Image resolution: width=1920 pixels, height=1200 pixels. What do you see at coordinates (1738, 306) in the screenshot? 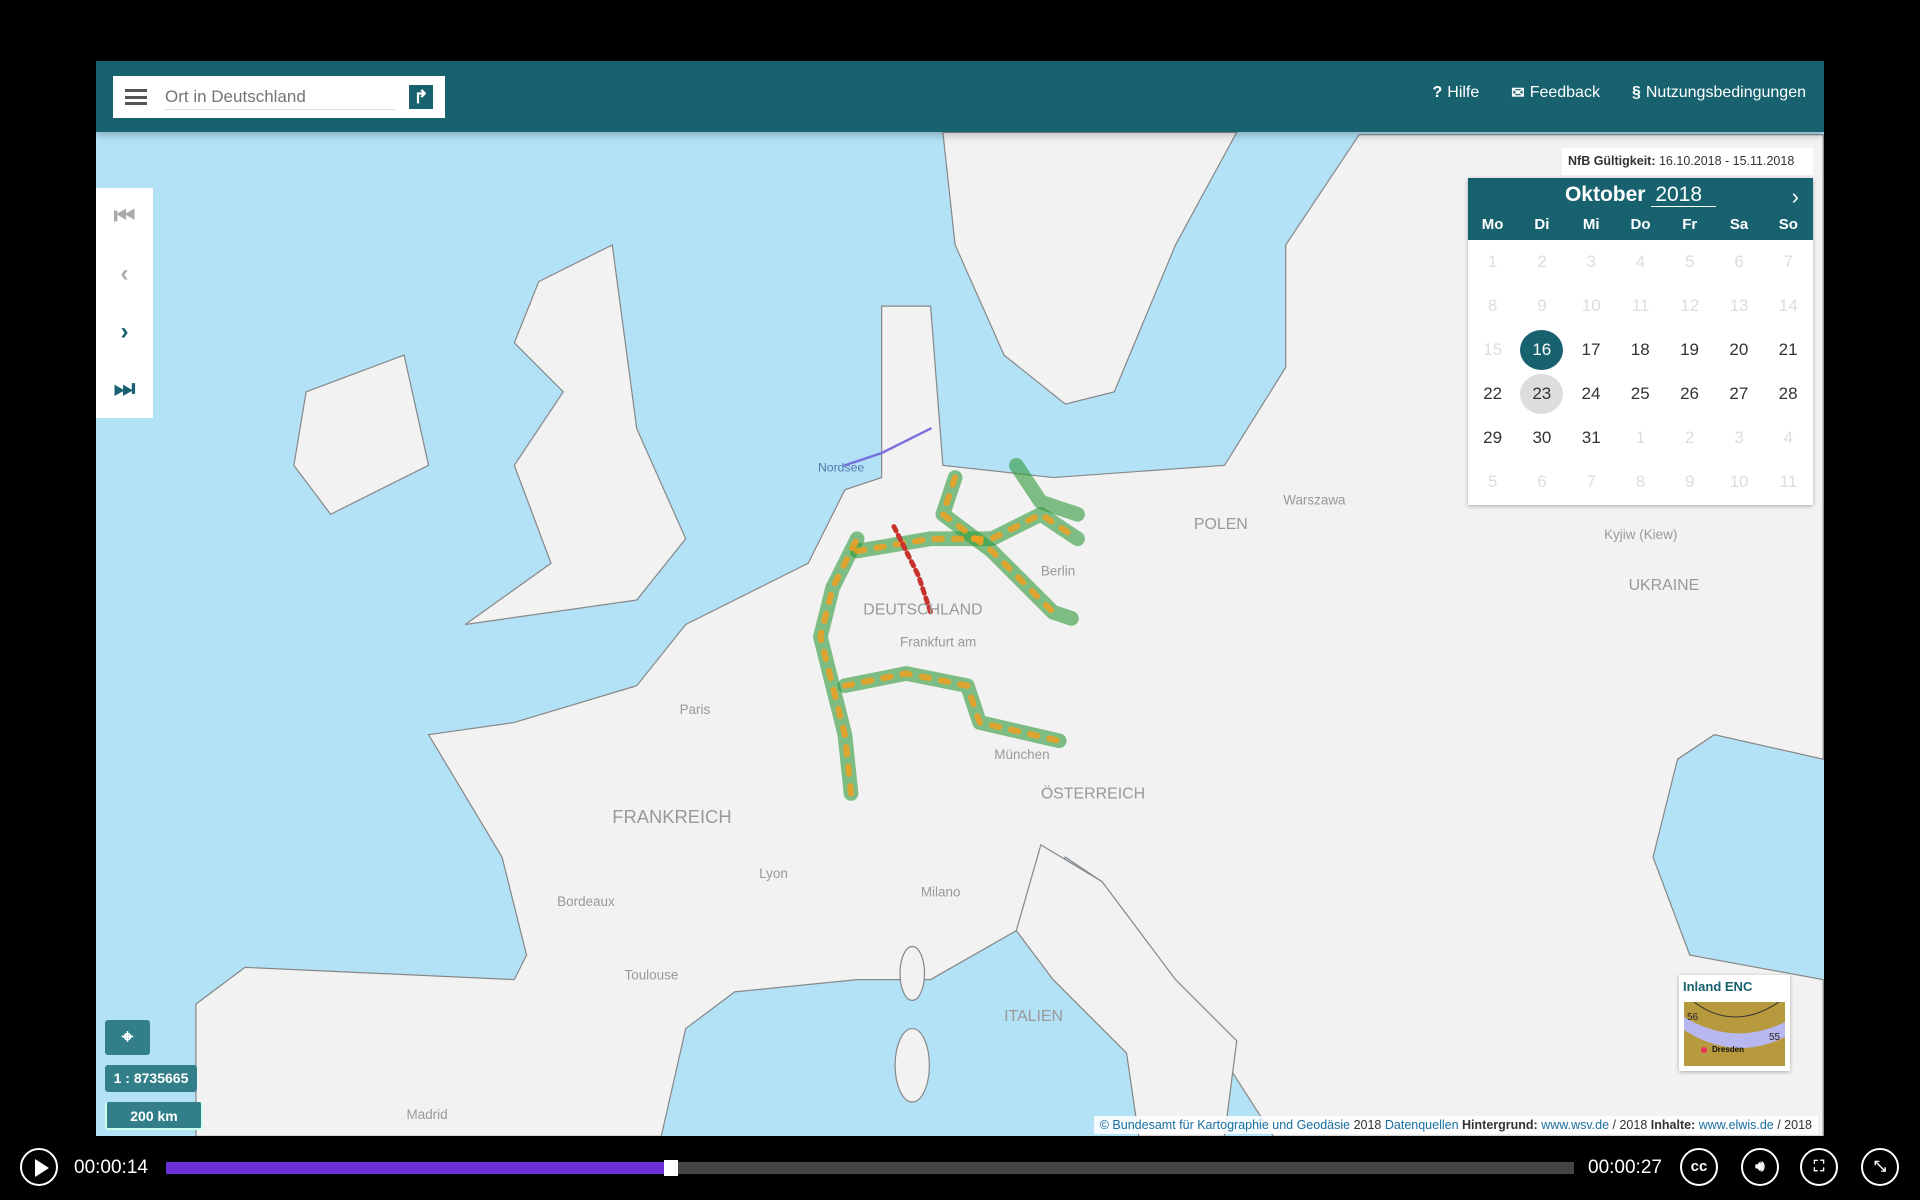
I see `calendar-day: 13` at bounding box center [1738, 306].